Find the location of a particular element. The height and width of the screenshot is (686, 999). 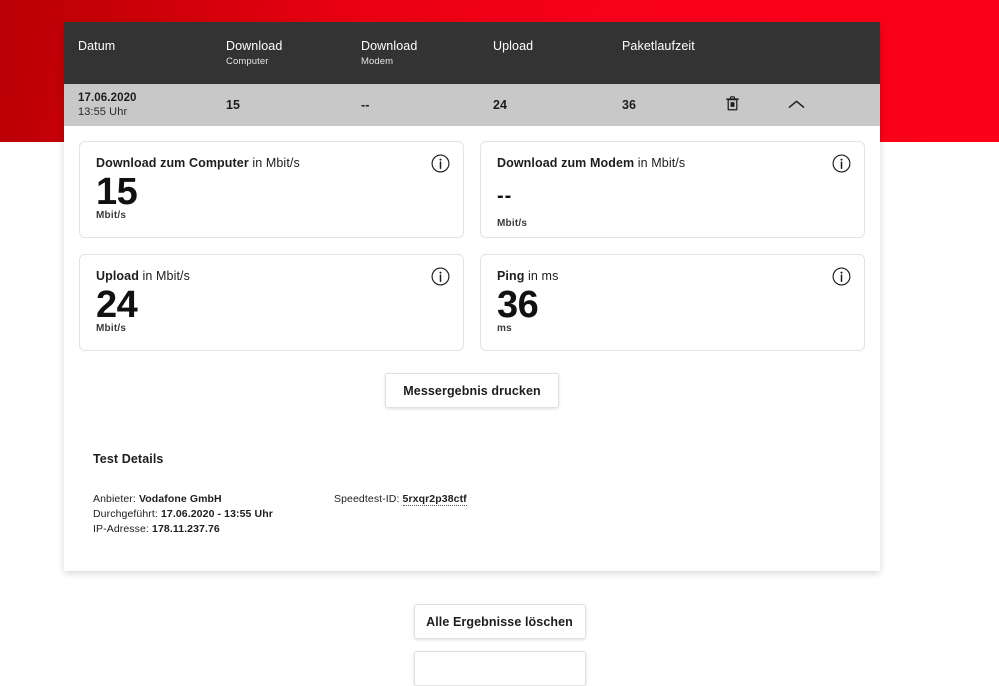

speedtest-id-value: 5rxqr2p38ctf is located at coordinates (434, 499).